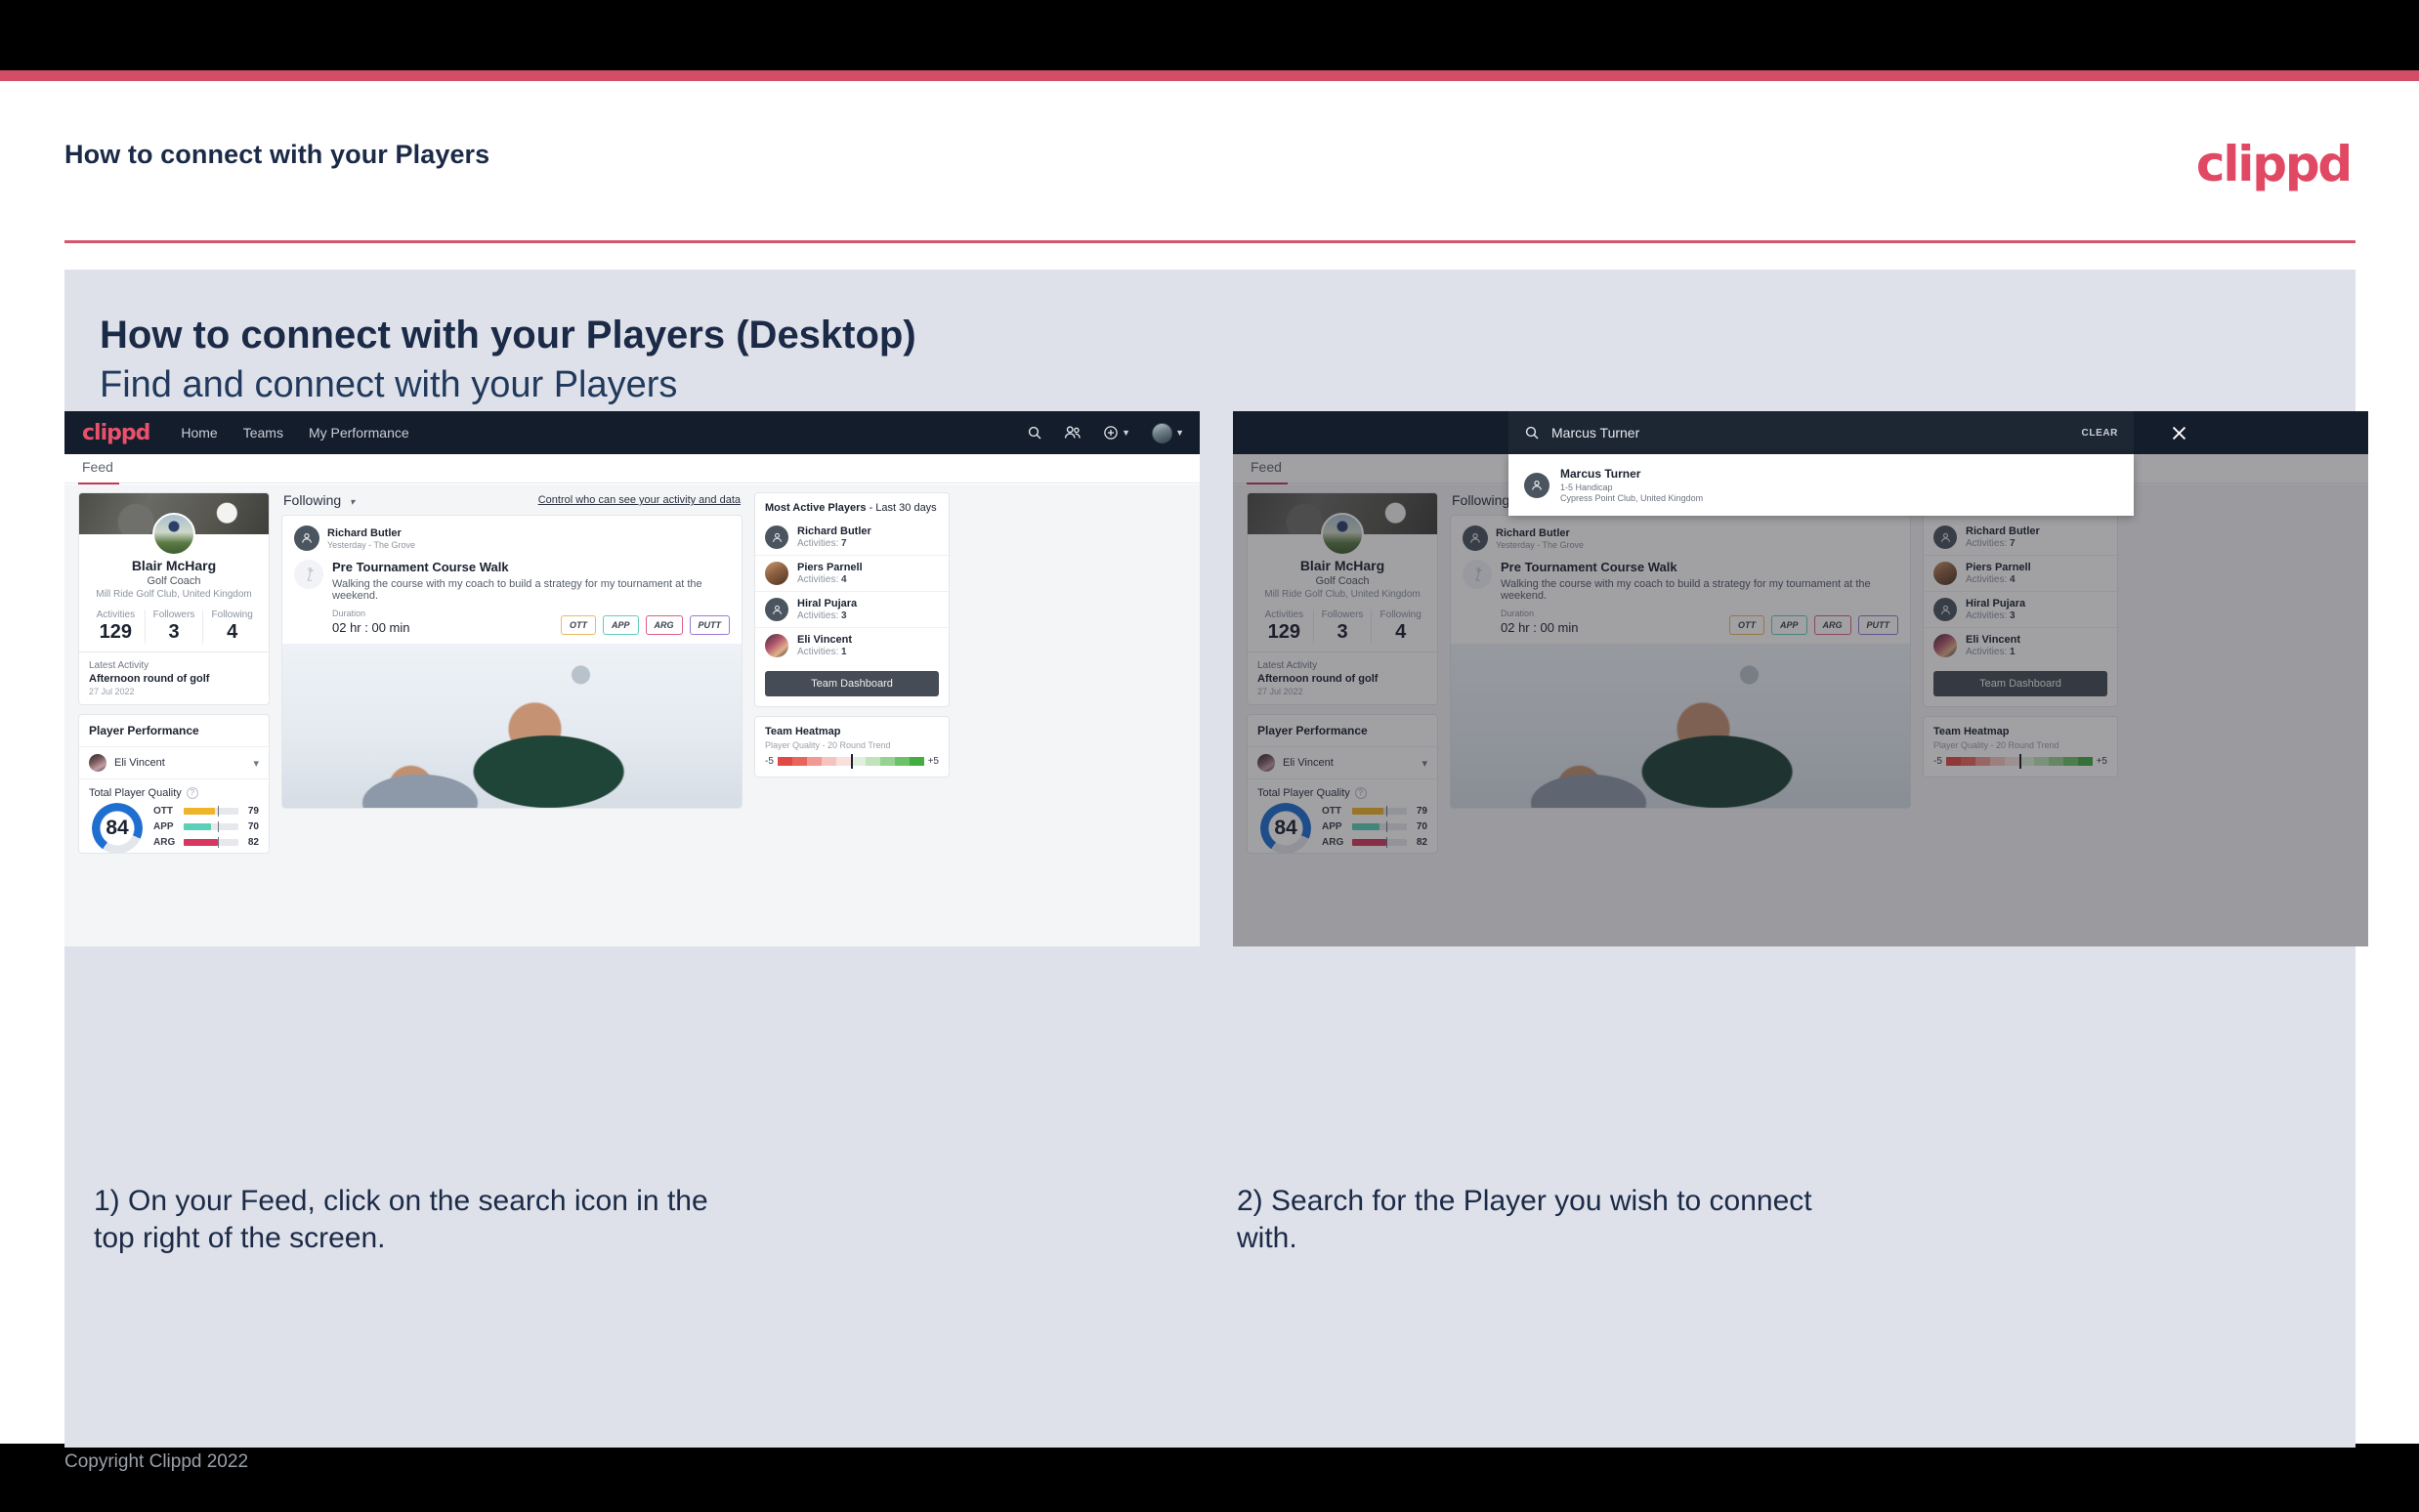 The image size is (2419, 1512). I want to click on stat-label: Followers, so click(173, 614).